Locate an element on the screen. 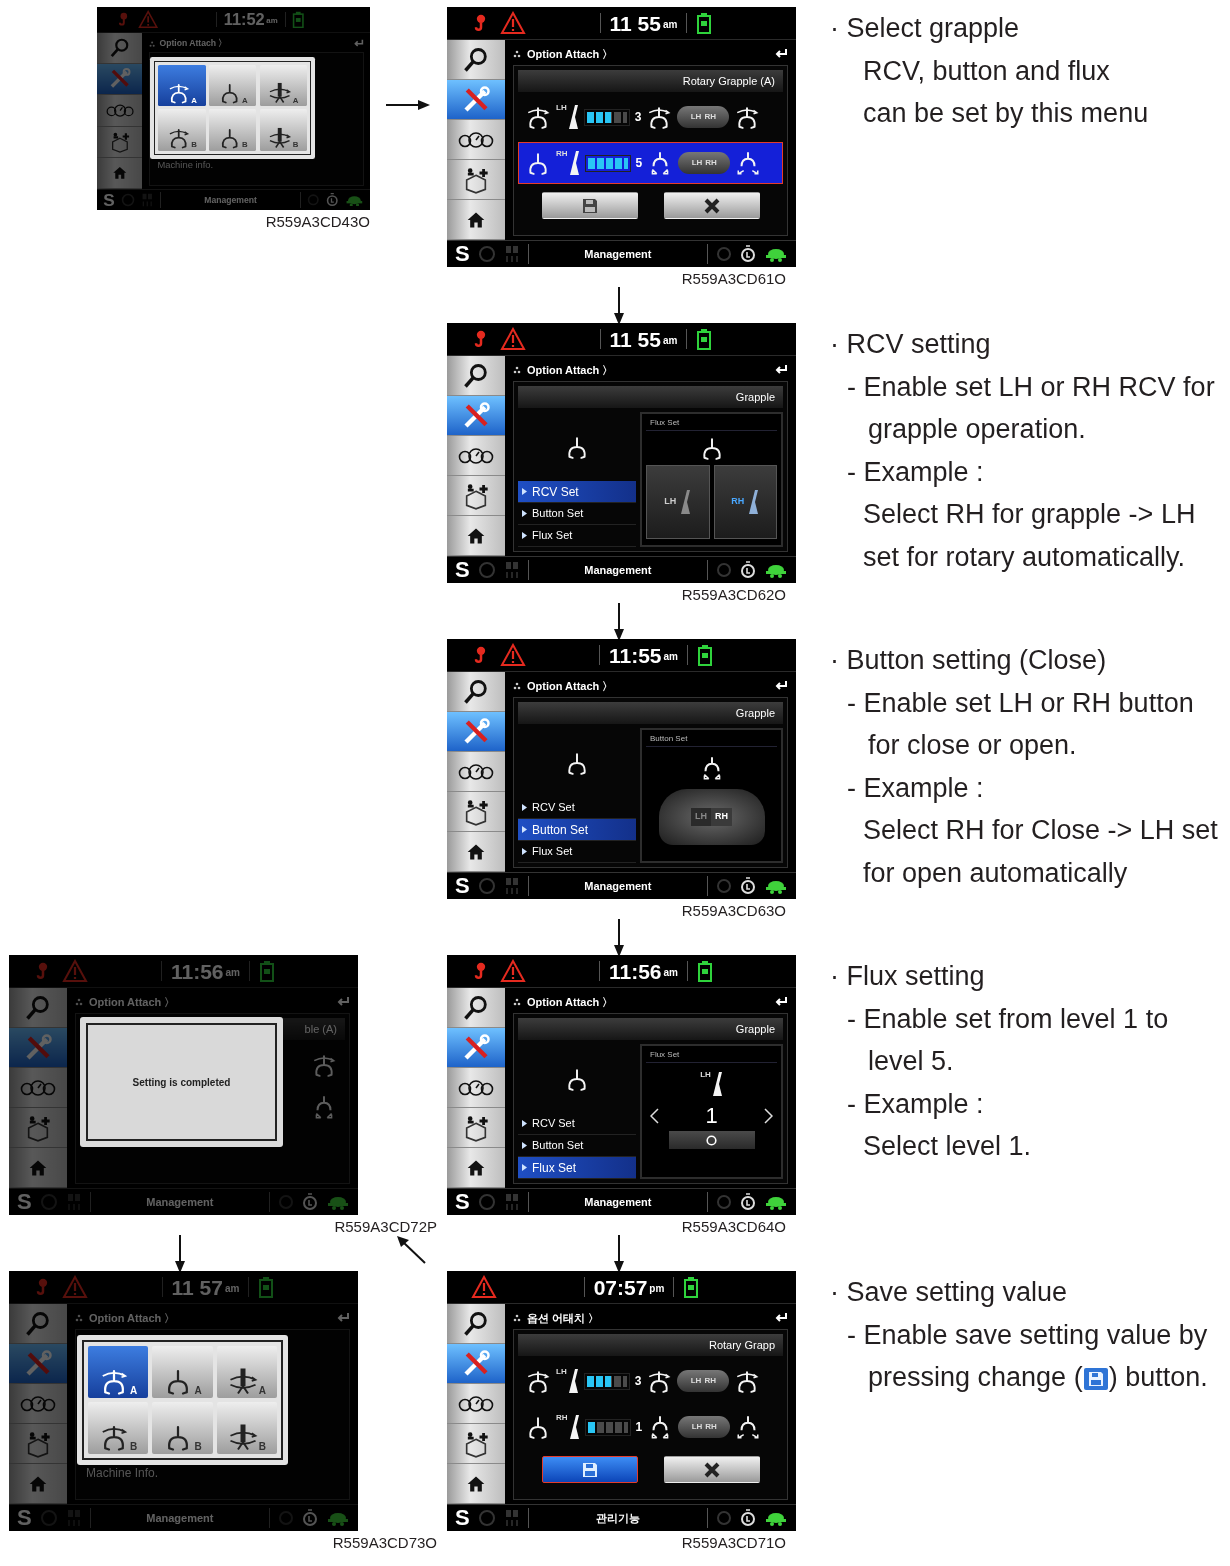 The height and width of the screenshot is (1566, 1230). setting-row: RH 1 LH RH is located at coordinates (650, 1427).